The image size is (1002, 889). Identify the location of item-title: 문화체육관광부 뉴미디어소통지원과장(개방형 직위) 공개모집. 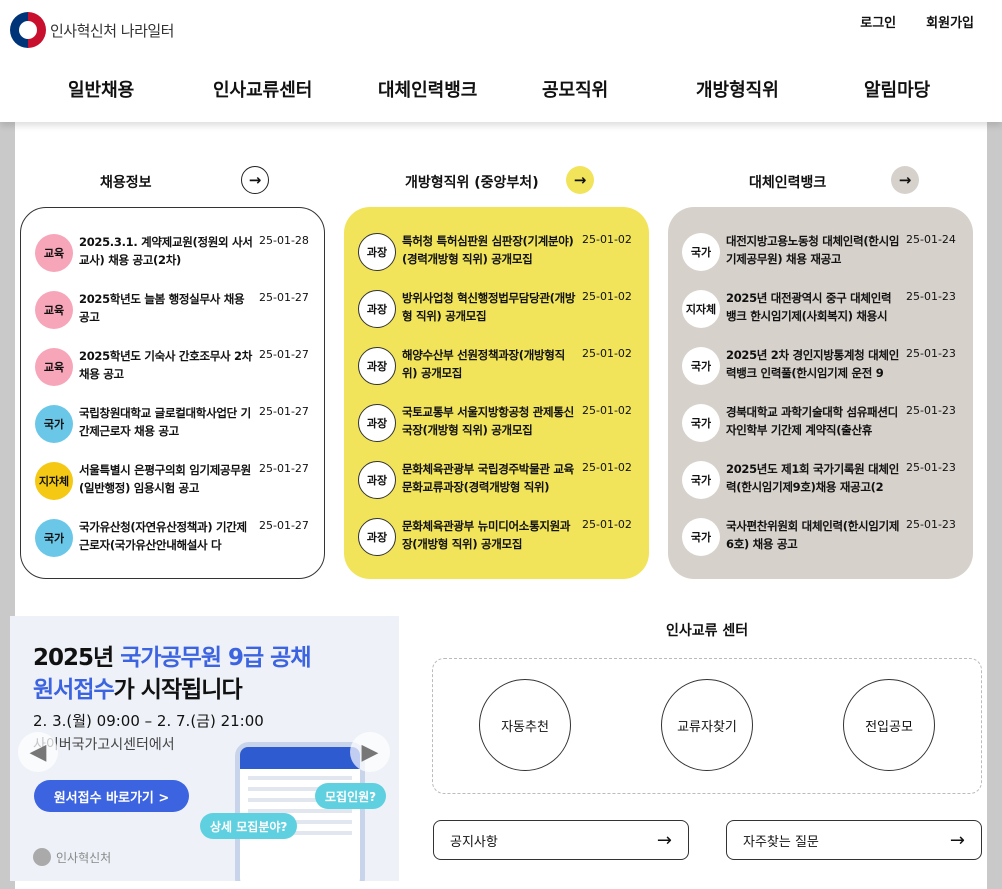
(486, 535).